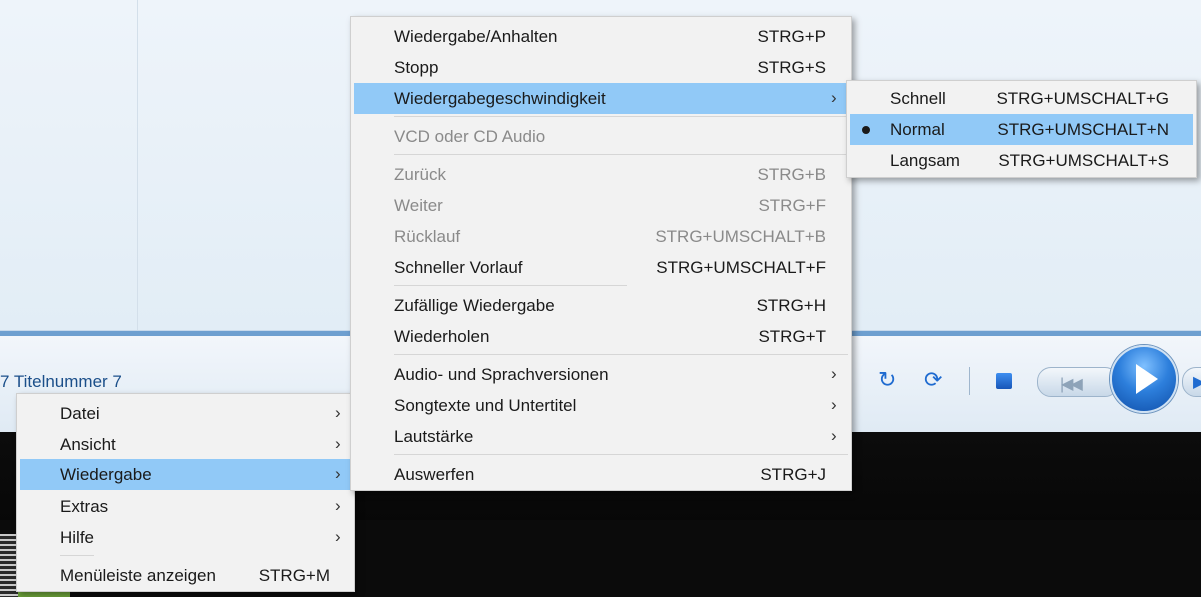  I want to click on menu-item-label: Auswerfen, so click(434, 474).